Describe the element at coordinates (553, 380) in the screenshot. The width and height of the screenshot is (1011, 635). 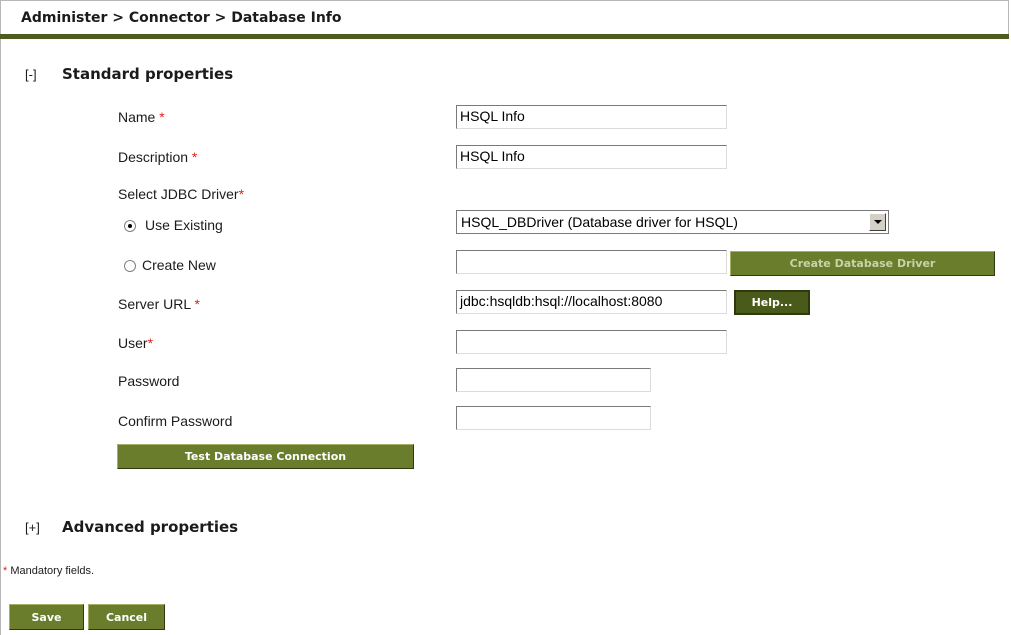
I see `password-field` at that location.